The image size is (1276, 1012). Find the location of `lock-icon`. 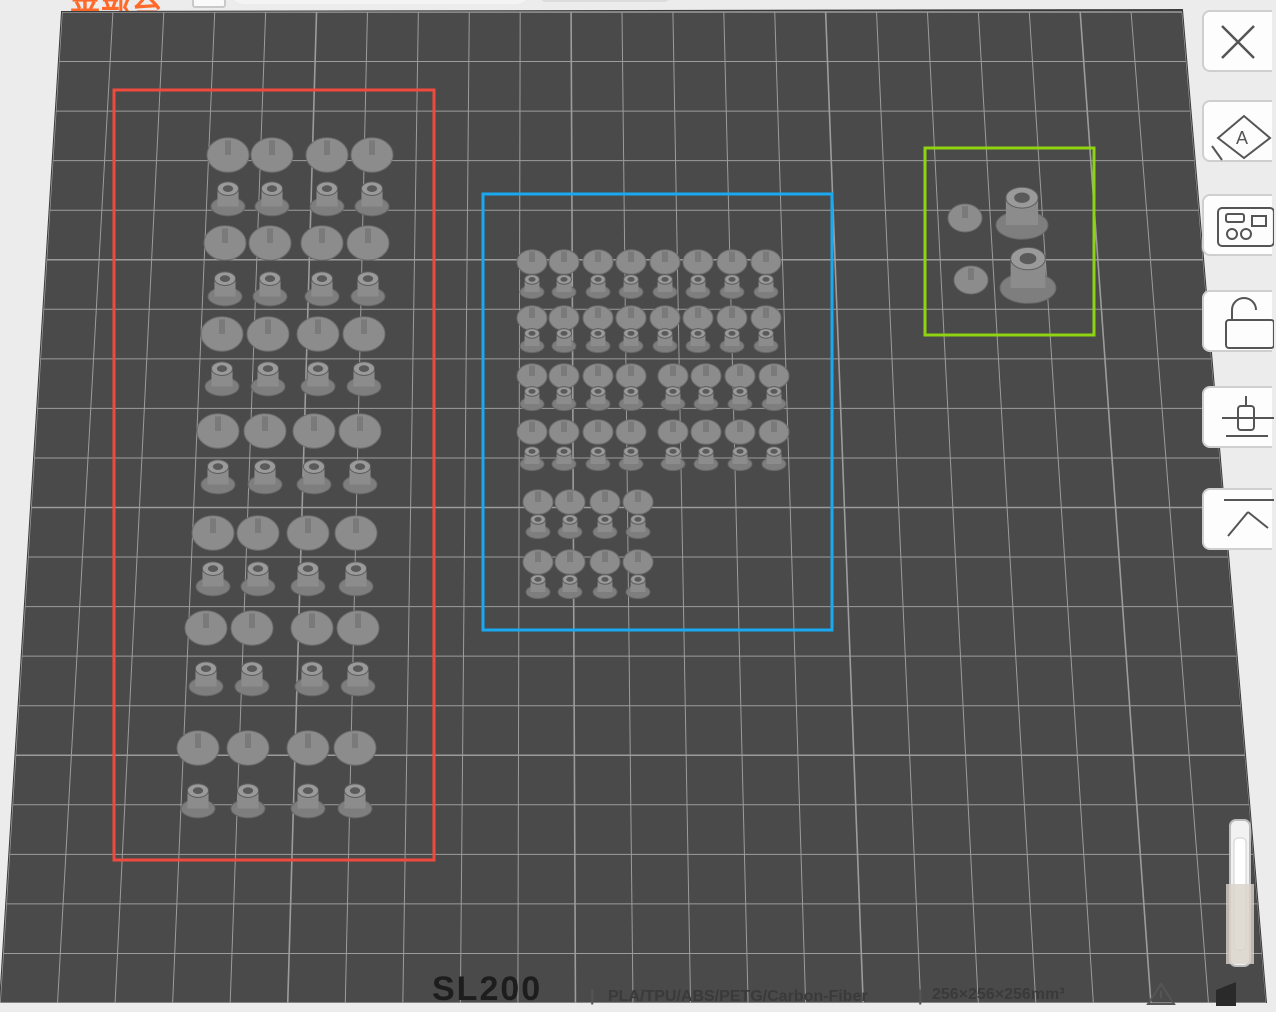

lock-icon is located at coordinates (1249, 323).